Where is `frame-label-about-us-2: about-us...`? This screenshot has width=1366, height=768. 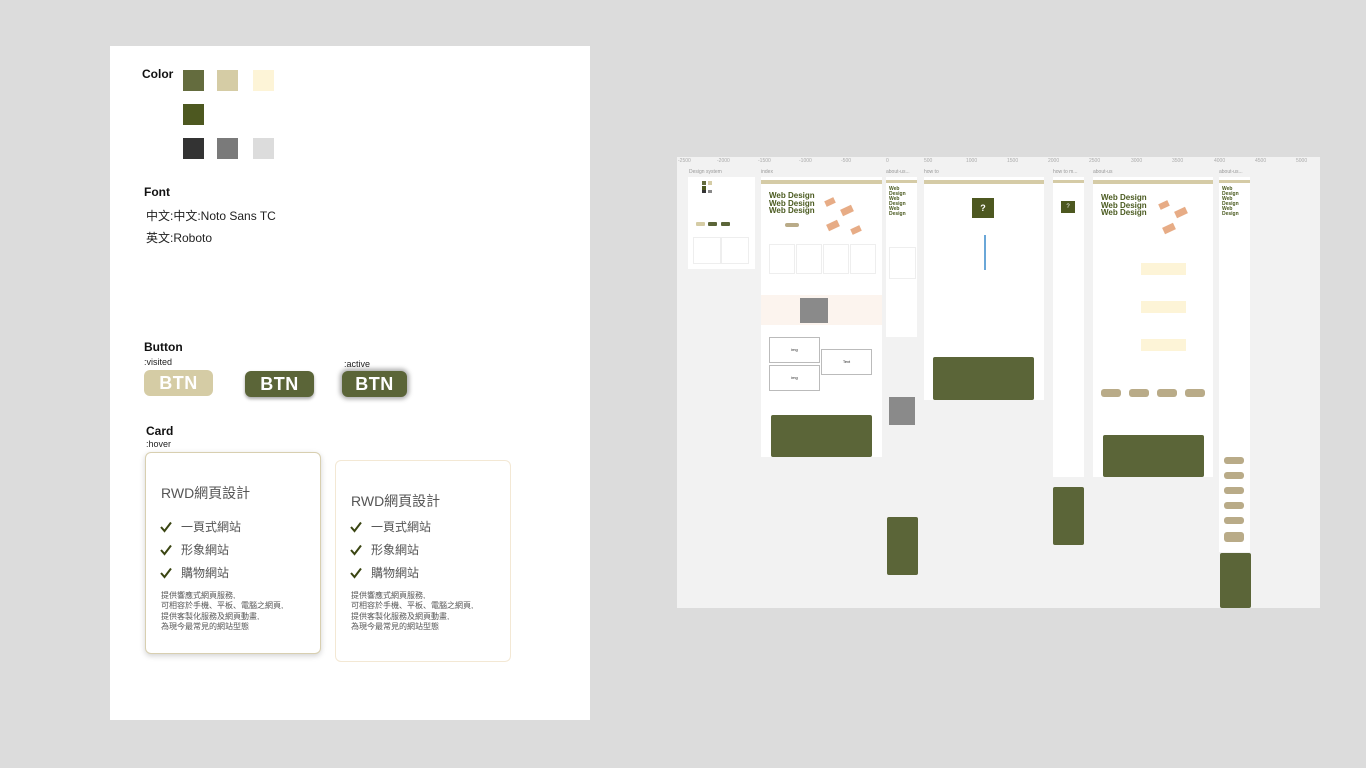
frame-label-about-us-2: about-us... is located at coordinates (1231, 172).